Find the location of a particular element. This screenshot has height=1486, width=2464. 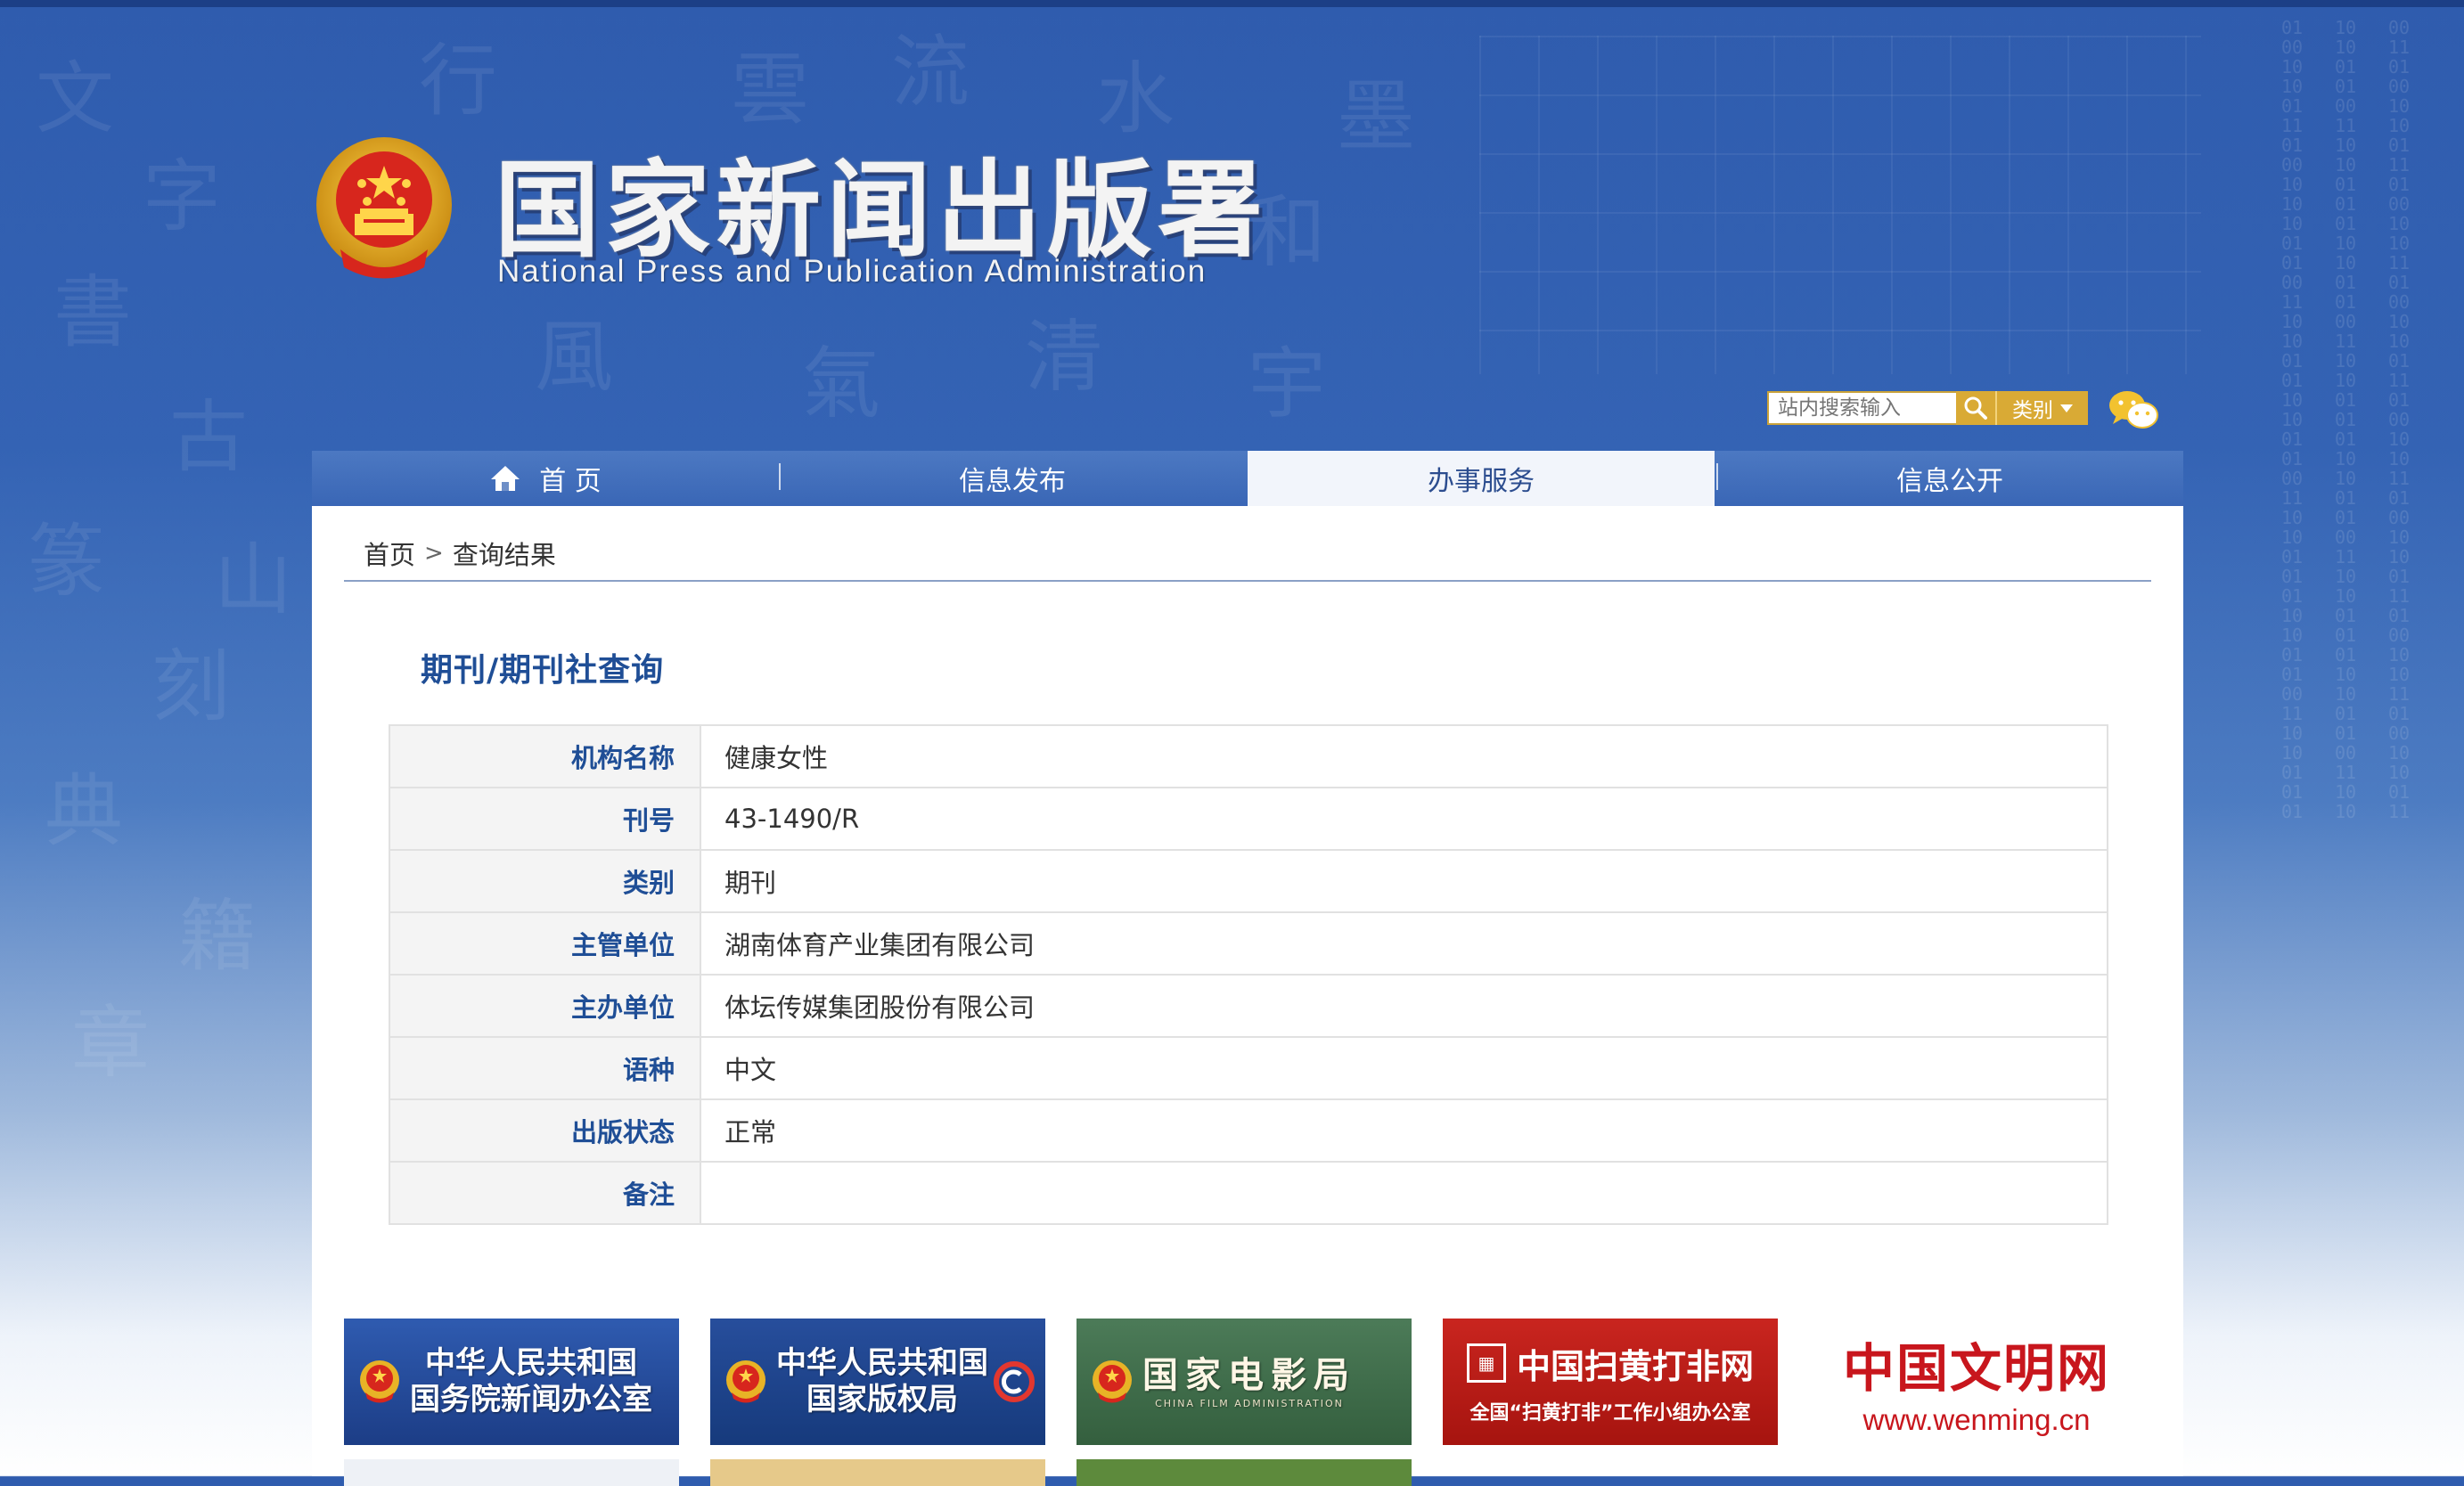

nav-info-release-label: 信息发布 is located at coordinates (1012, 481).